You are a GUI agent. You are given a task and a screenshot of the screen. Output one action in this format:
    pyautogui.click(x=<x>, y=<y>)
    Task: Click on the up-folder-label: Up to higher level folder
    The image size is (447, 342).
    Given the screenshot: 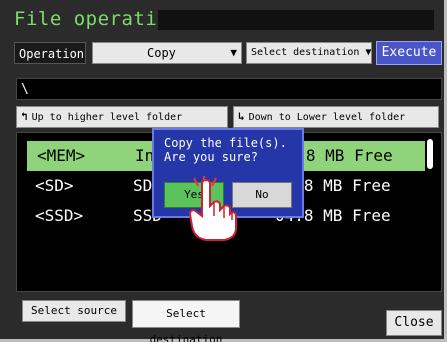 What is the action you would take?
    pyautogui.click(x=107, y=117)
    